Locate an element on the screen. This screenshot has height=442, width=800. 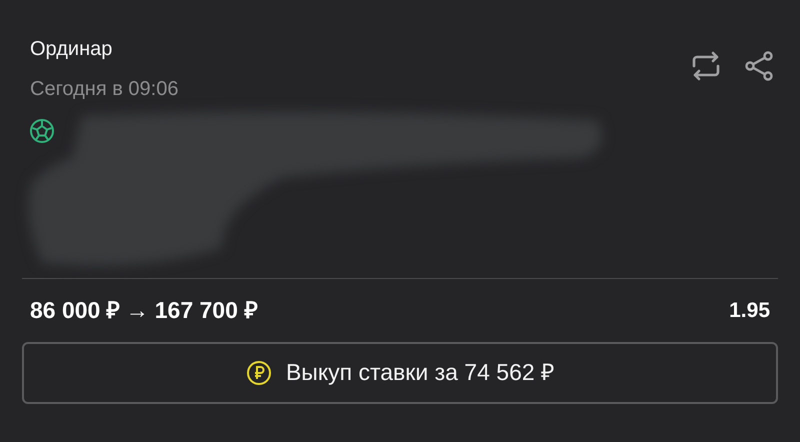
odds: 1.95 is located at coordinates (749, 311).